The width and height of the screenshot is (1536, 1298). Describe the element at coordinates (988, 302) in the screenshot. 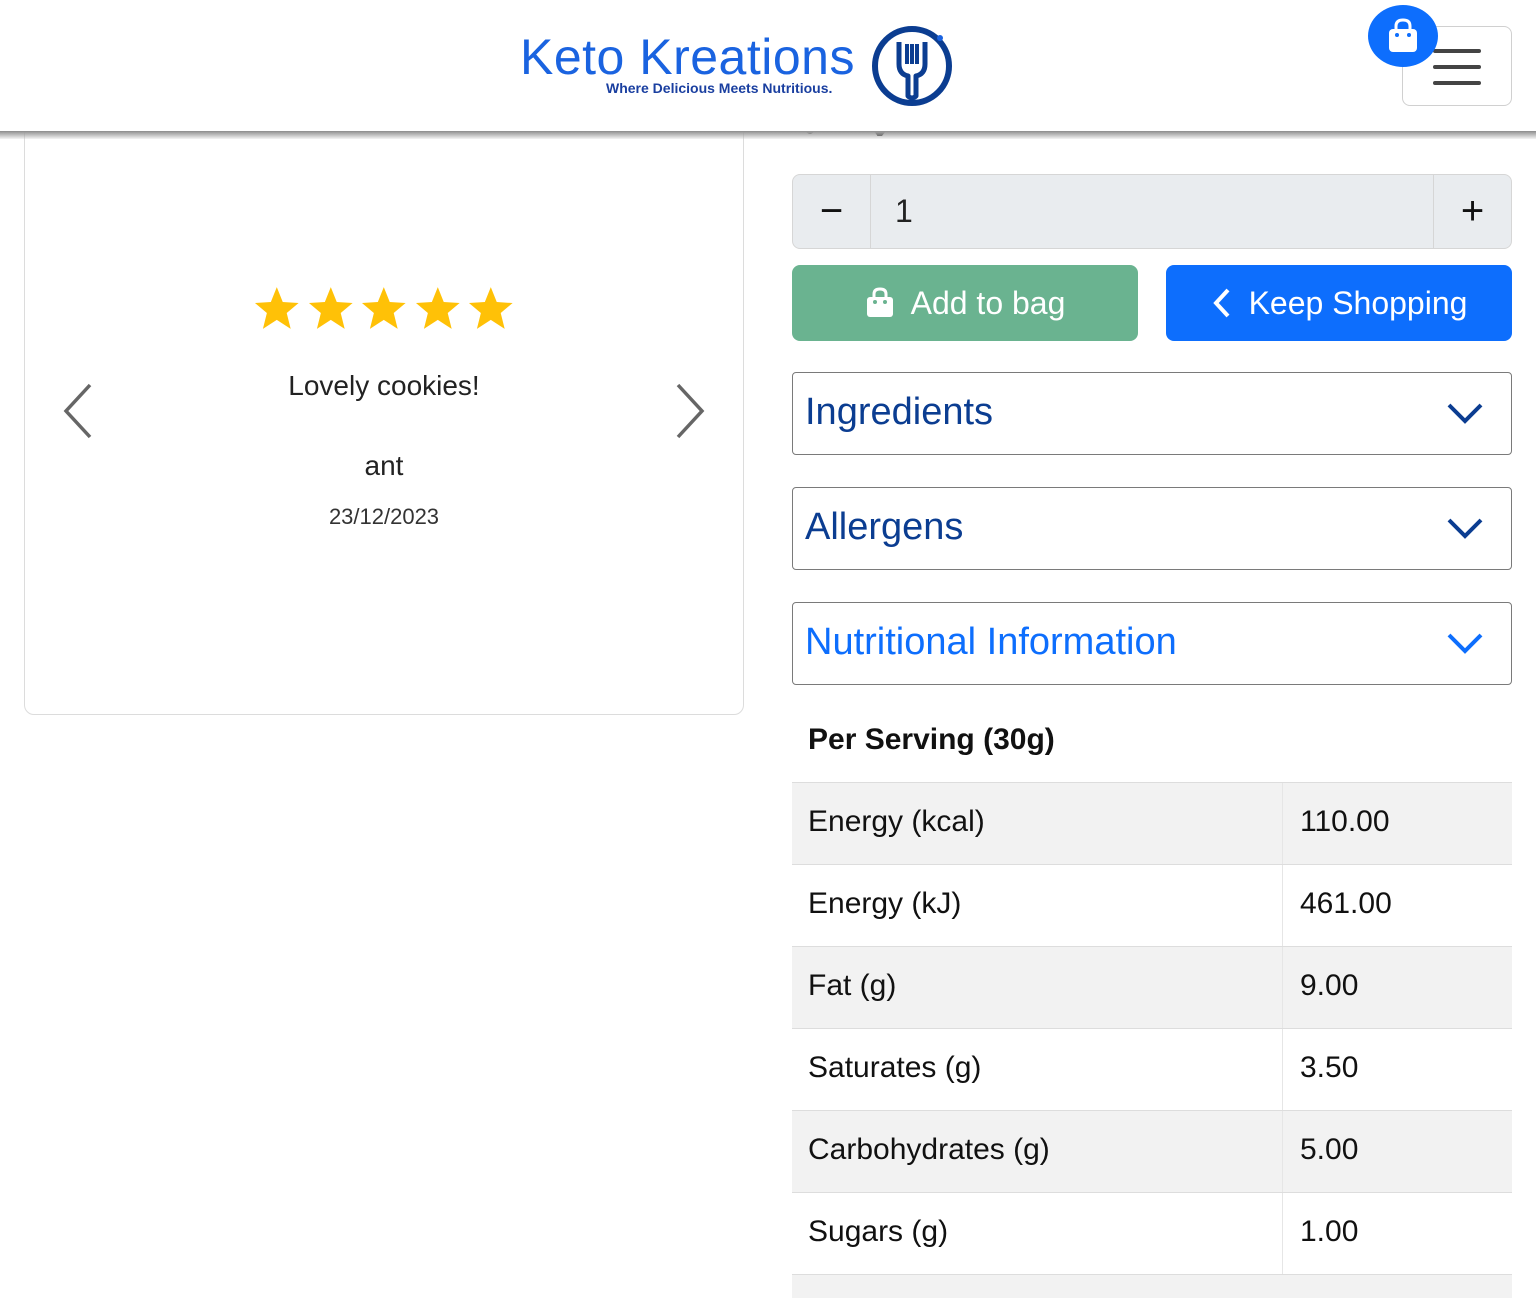

I see `add-to-bag-label: Add to bag` at that location.